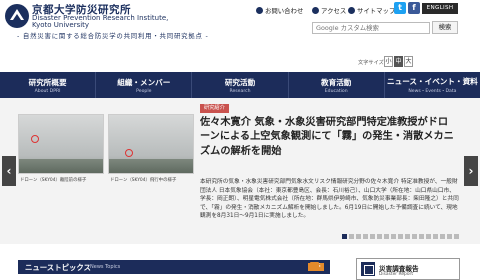 Image resolution: width=480 pixels, height=280 pixels. Describe the element at coordinates (105, 267) in the screenshot. I see `news-topics-subtitle: News Topics` at that location.